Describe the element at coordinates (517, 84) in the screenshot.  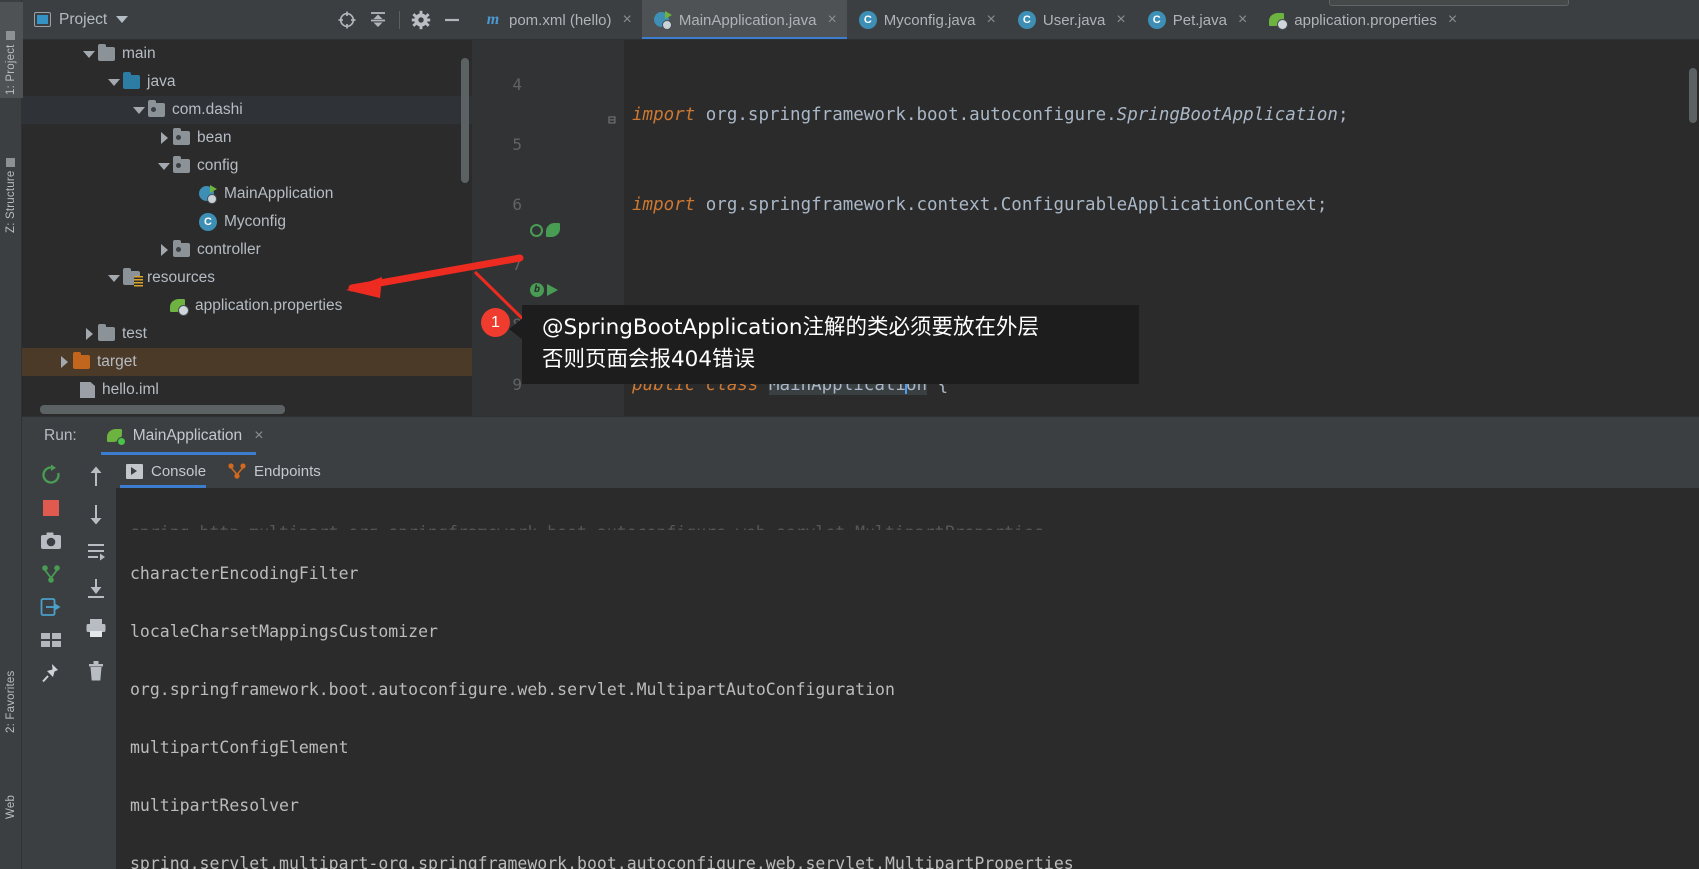
I see `line-number: 4` at that location.